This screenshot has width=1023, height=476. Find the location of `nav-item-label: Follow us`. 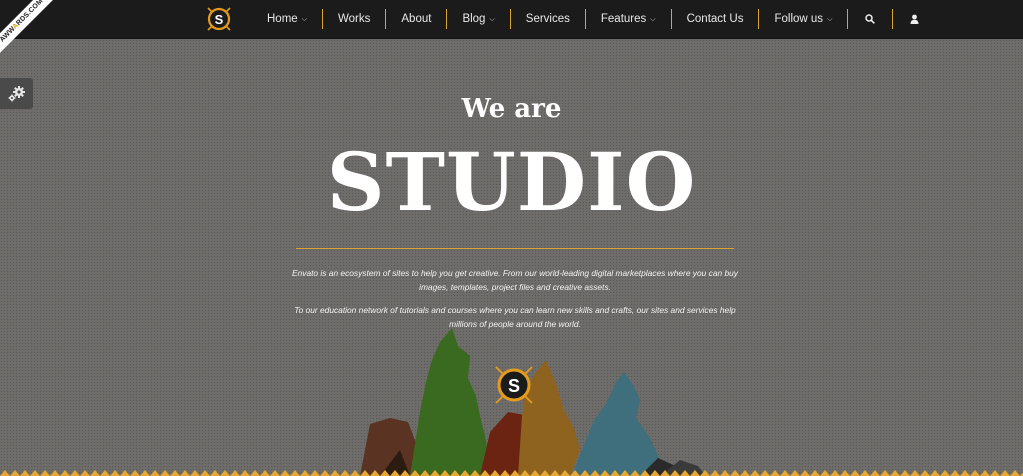

nav-item-label: Follow us is located at coordinates (799, 19).